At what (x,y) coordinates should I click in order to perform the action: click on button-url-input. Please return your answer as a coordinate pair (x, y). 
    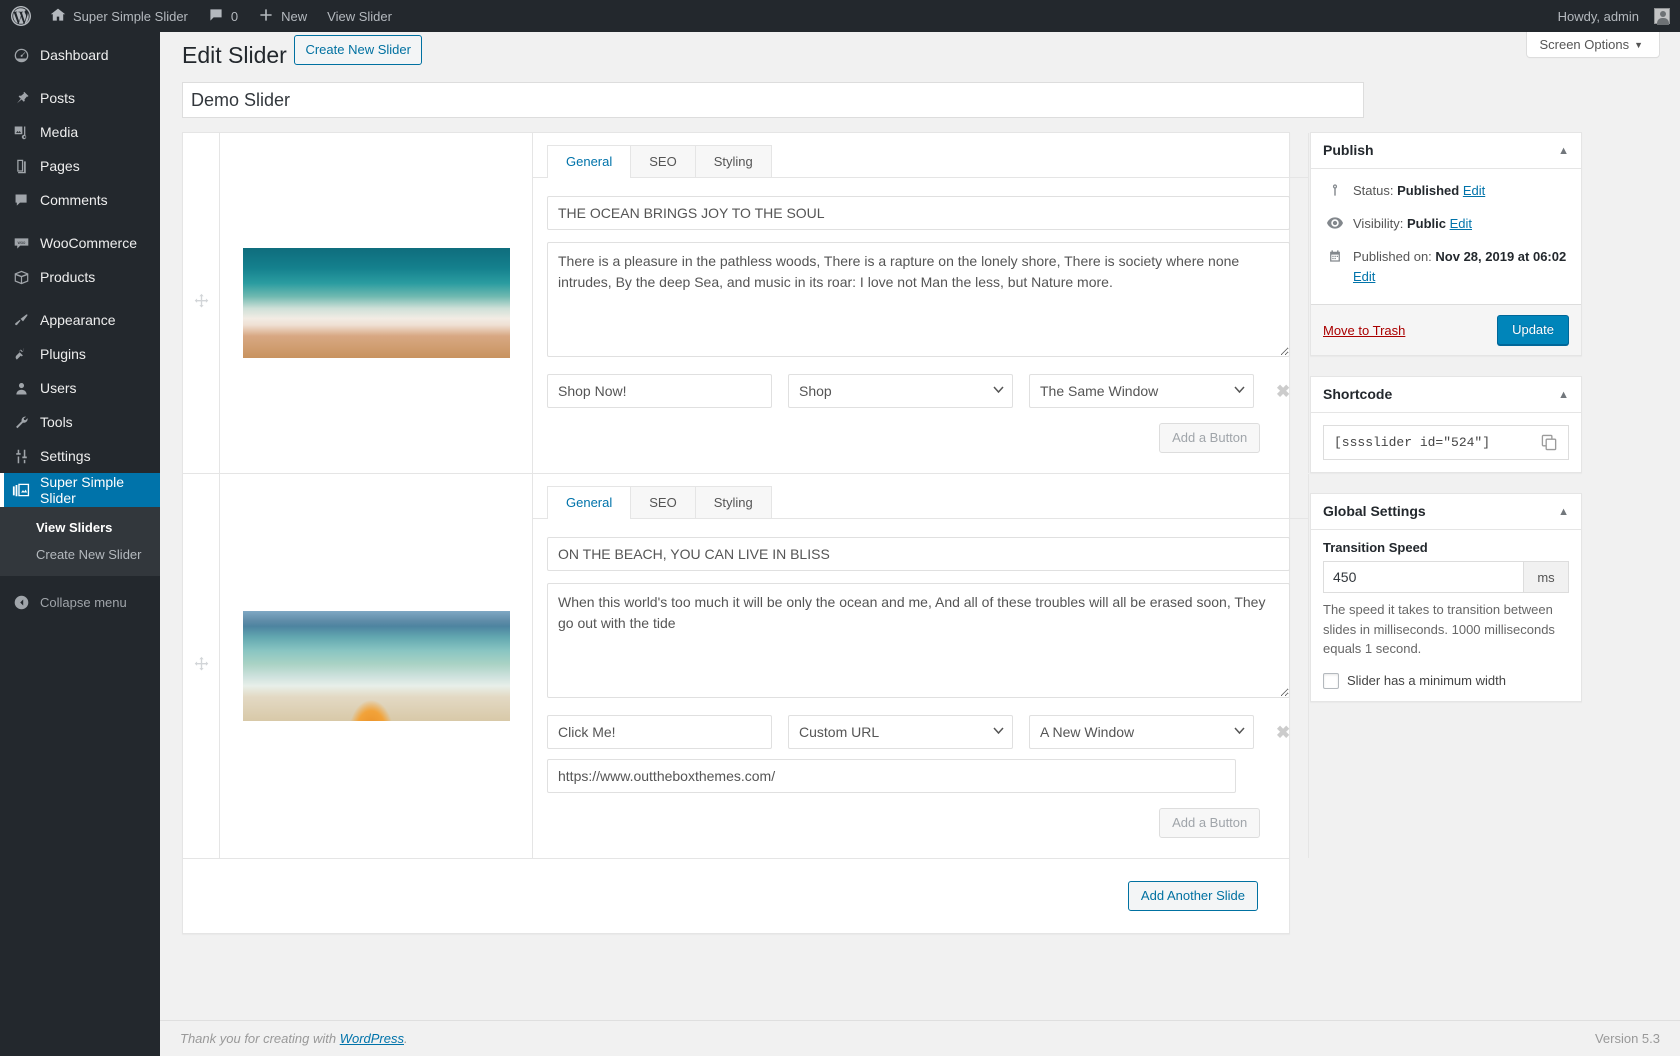
    Looking at the image, I should click on (891, 776).